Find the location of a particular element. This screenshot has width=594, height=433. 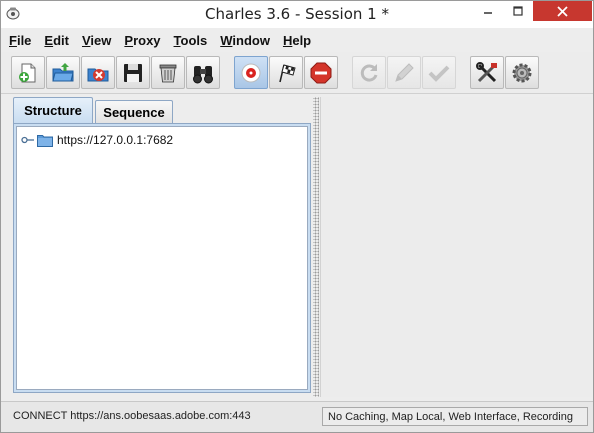

throttle-flag-icon is located at coordinates (287, 72).